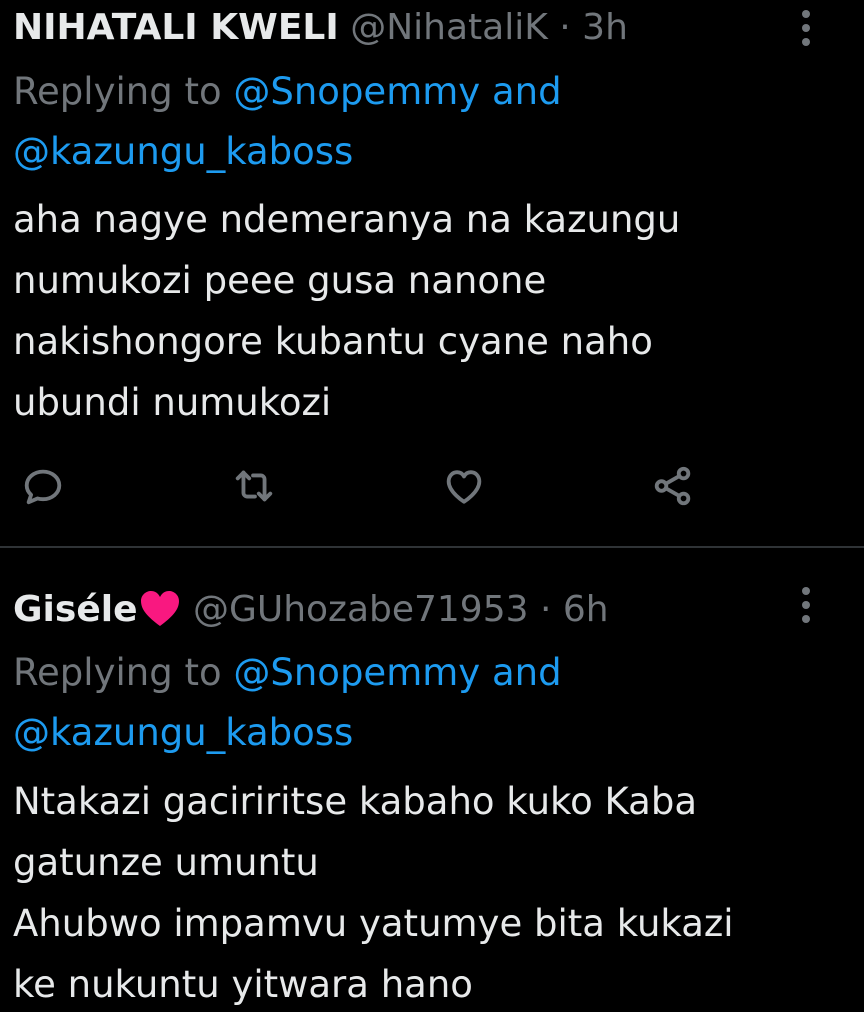 This screenshot has height=1012, width=864. Describe the element at coordinates (254, 486) in the screenshot. I see `retweet-icon` at that location.